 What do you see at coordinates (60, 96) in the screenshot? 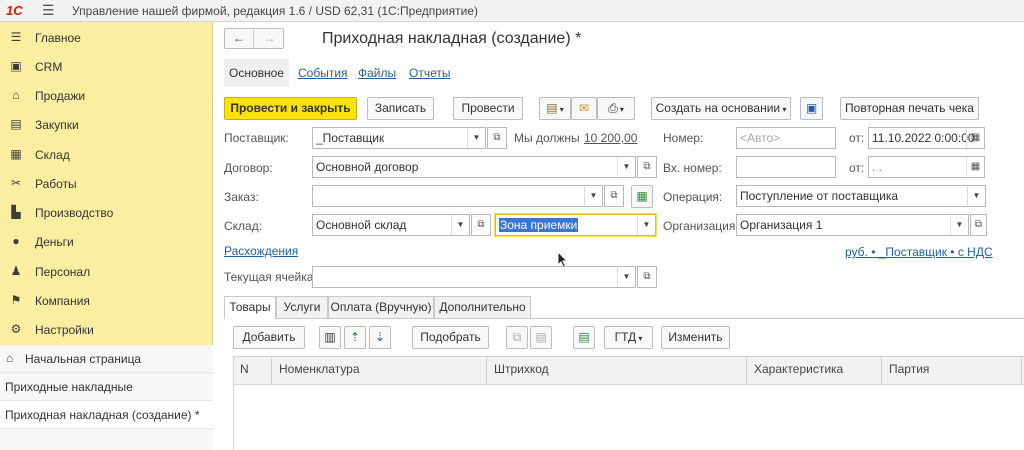
I see `section-label: Продажи` at bounding box center [60, 96].